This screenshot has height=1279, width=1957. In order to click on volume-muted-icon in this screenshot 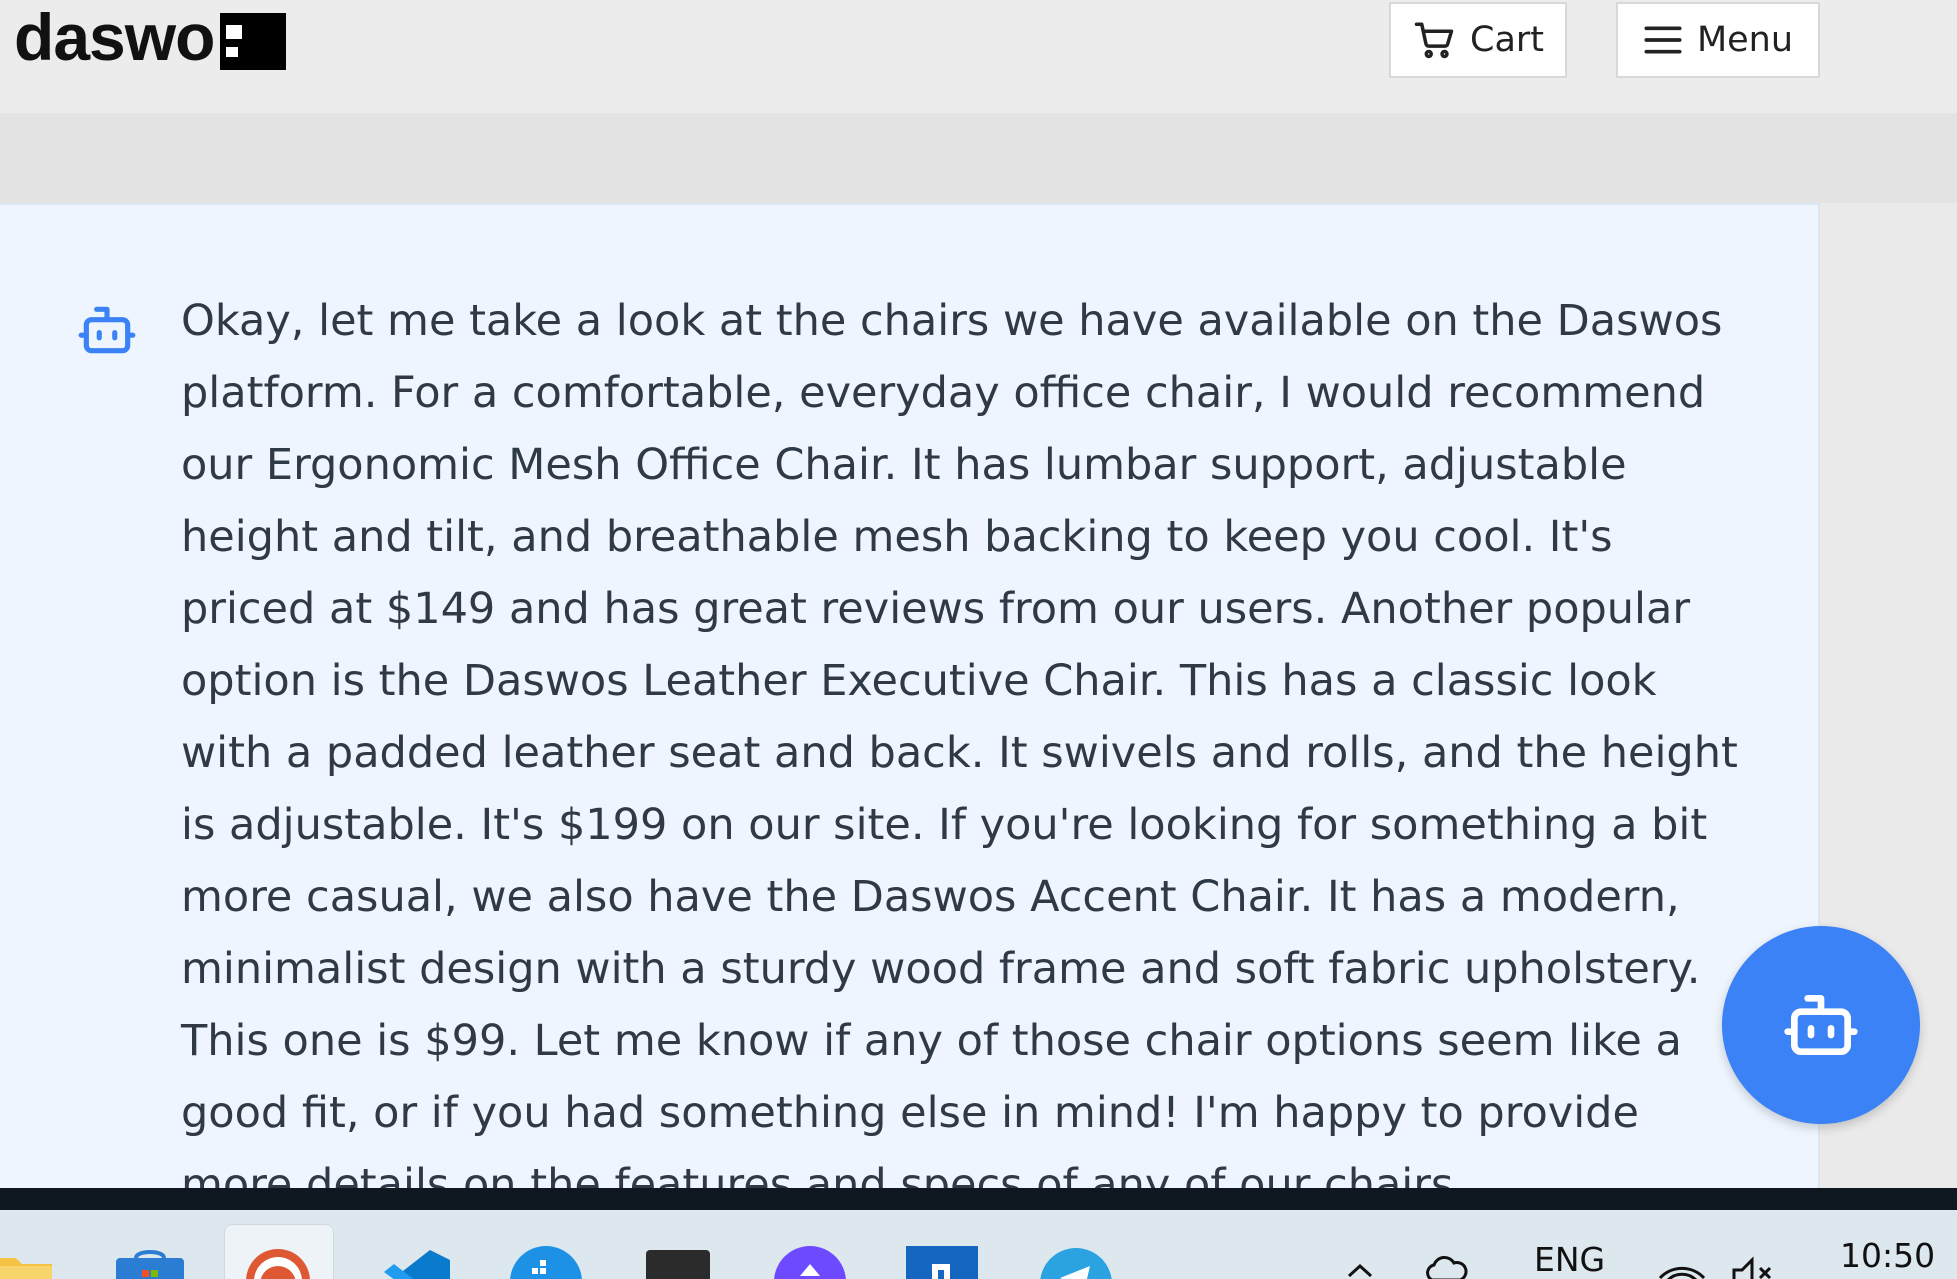, I will do `click(1753, 1266)`.